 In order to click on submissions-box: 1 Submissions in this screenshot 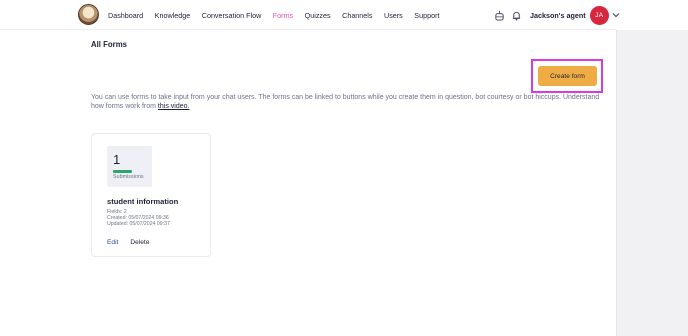, I will do `click(129, 166)`.